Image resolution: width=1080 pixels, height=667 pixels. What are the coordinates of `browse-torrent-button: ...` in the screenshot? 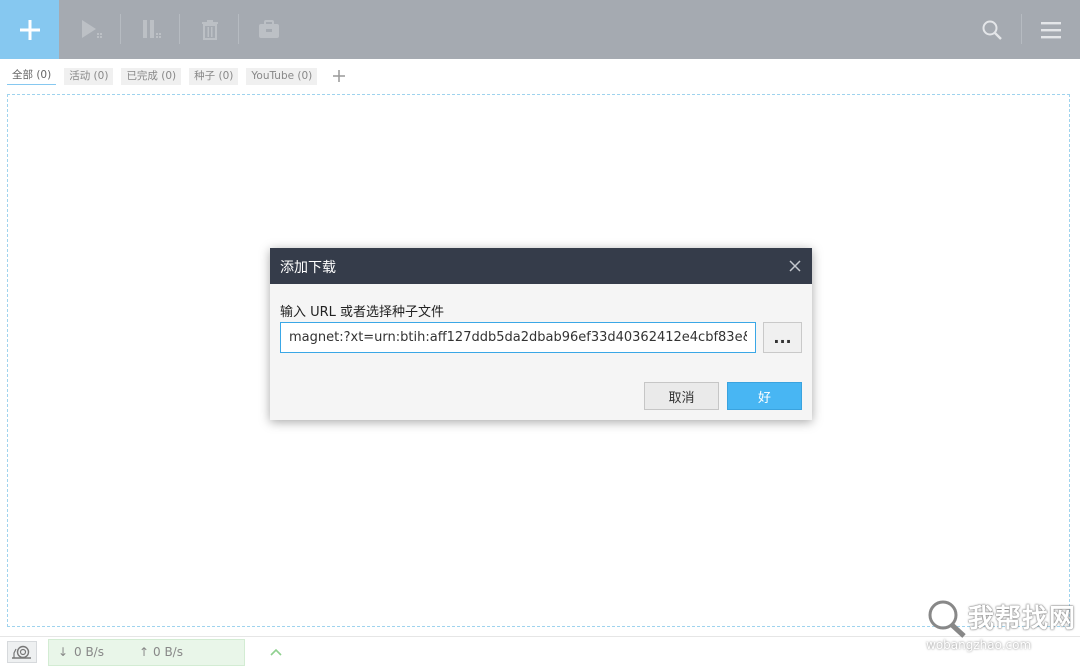 It's located at (782, 337).